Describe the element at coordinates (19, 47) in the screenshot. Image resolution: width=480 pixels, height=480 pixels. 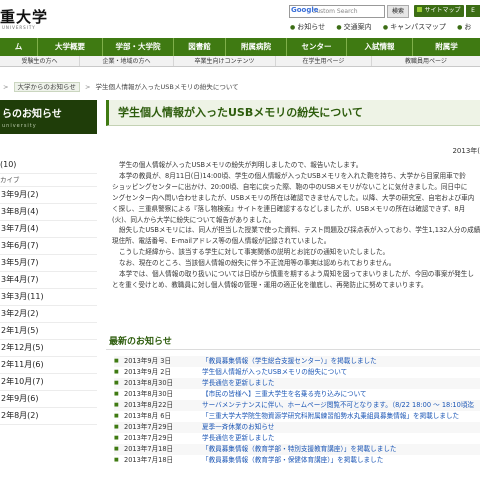
I see `gnav-item-home: ム` at that location.